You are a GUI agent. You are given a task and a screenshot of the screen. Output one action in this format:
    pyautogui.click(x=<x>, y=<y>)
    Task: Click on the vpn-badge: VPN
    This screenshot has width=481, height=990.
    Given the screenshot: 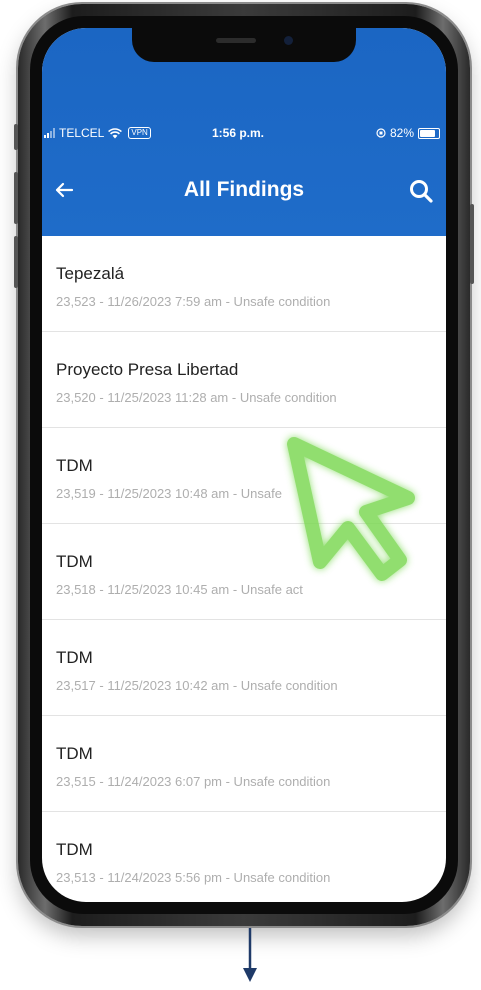 What is the action you would take?
    pyautogui.click(x=139, y=133)
    